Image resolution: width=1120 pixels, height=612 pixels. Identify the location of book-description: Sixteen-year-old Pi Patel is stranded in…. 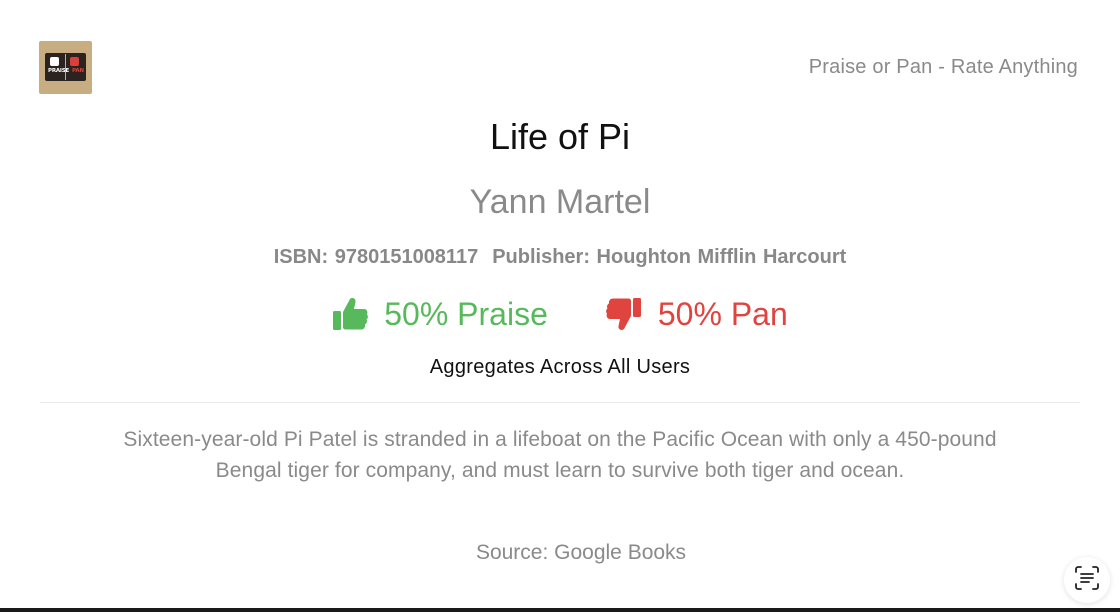
(560, 455).